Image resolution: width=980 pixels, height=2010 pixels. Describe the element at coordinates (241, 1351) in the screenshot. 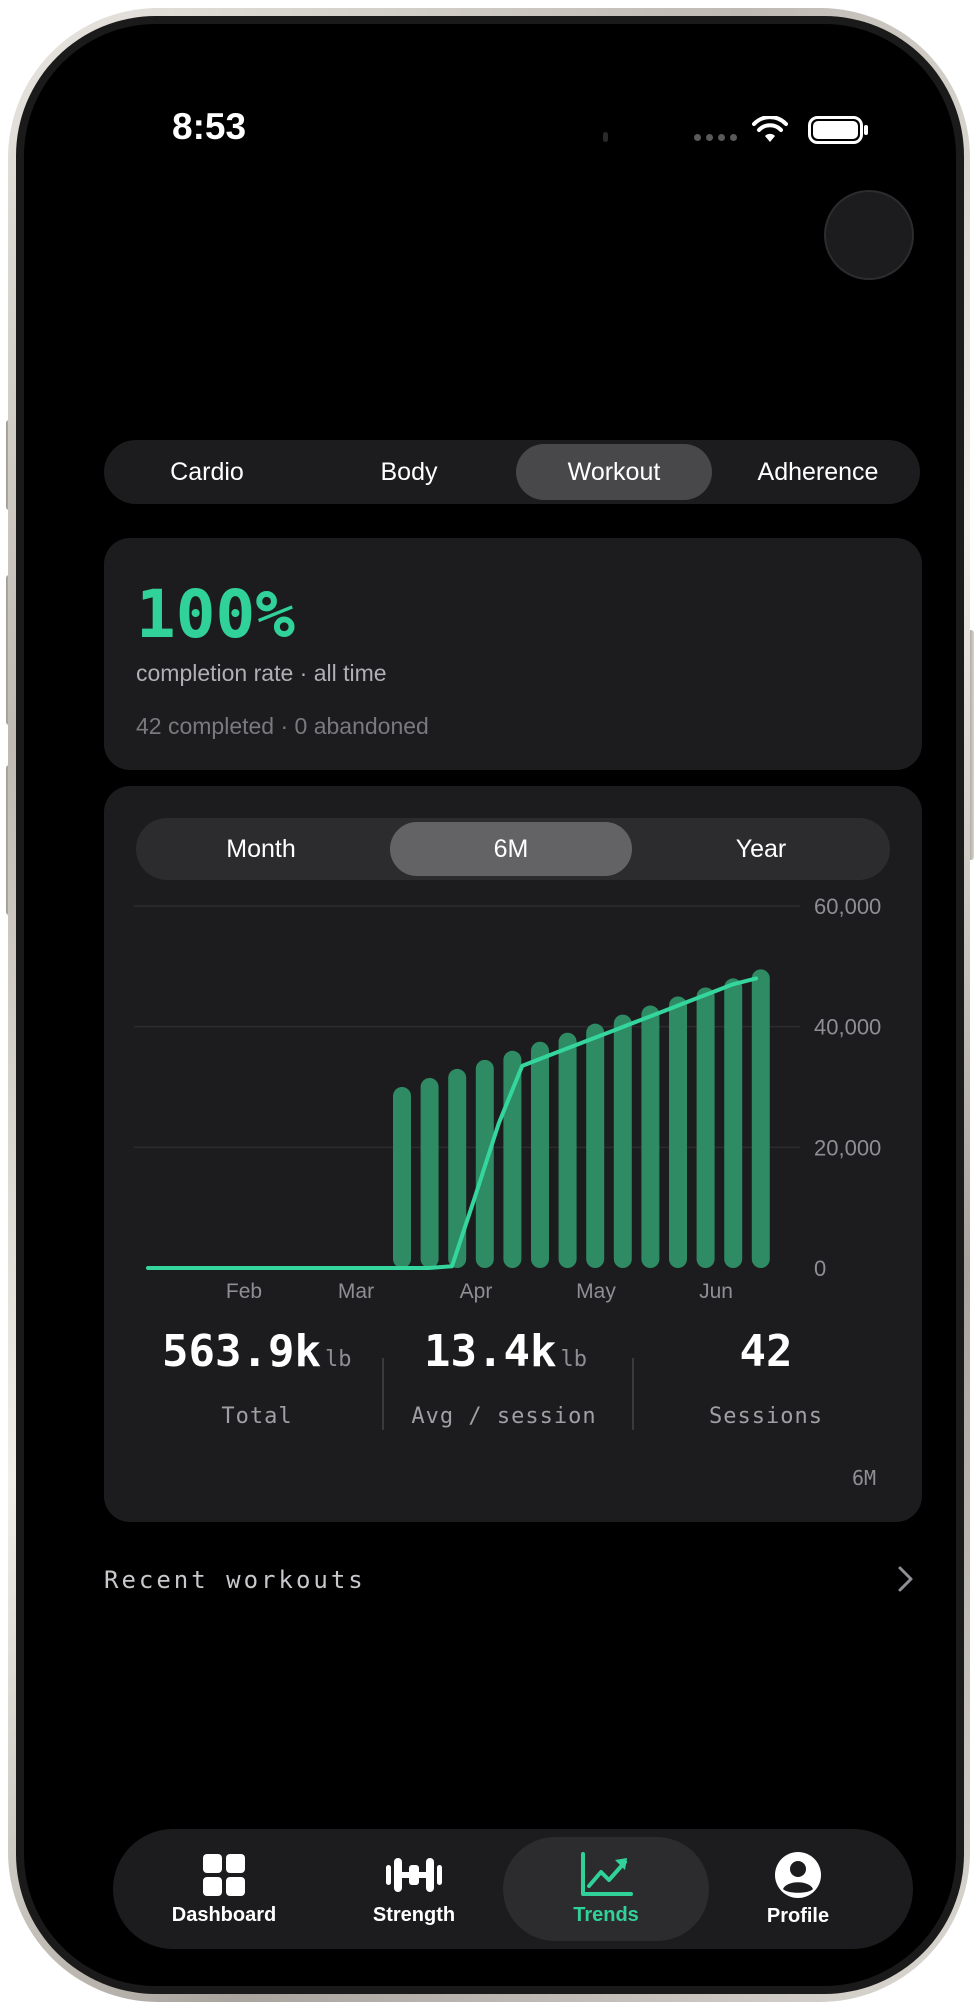

I see `stat-total-value: 563.9k` at that location.